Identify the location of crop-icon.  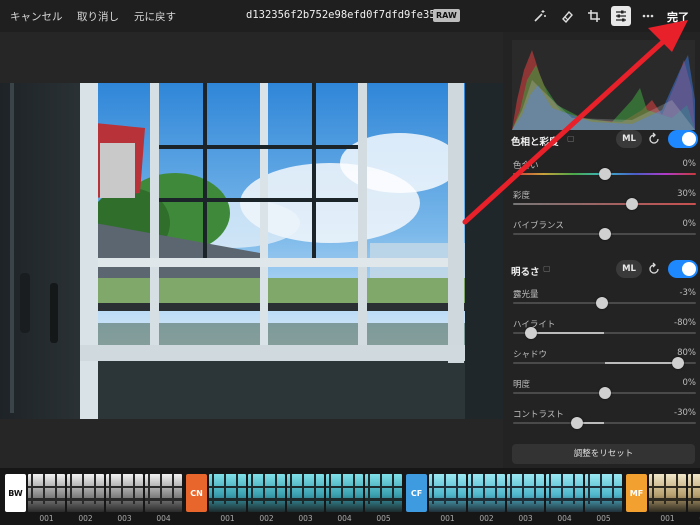
(594, 16).